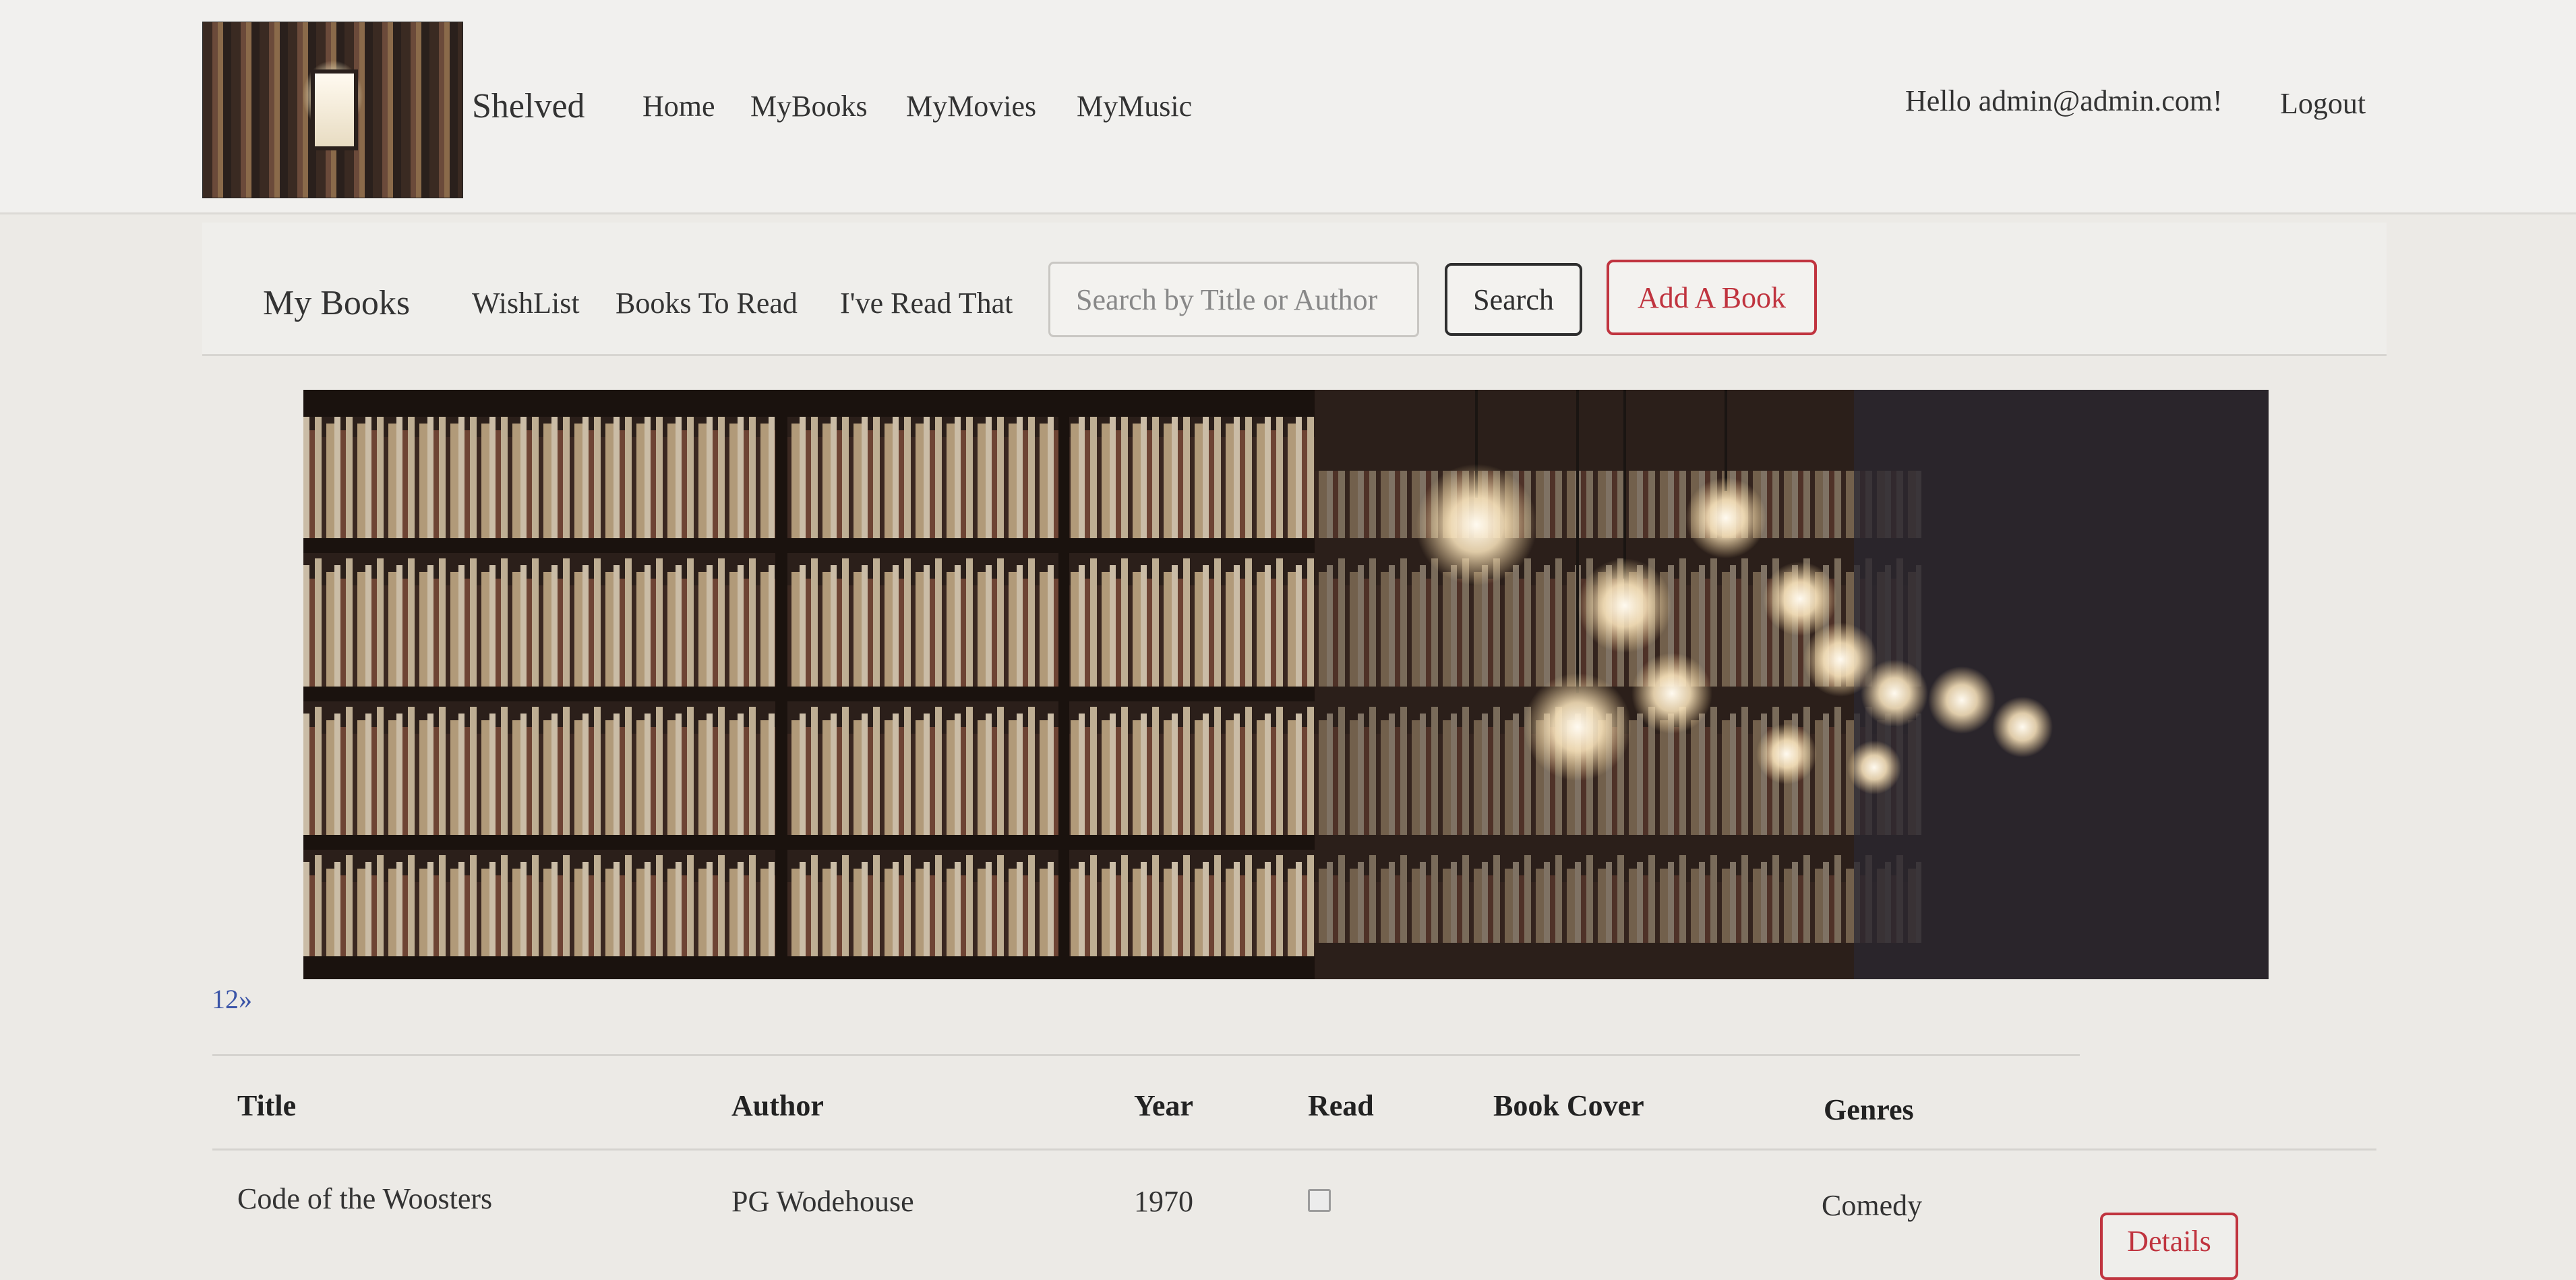 This screenshot has width=2576, height=1280. I want to click on pagination: 12», so click(232, 999).